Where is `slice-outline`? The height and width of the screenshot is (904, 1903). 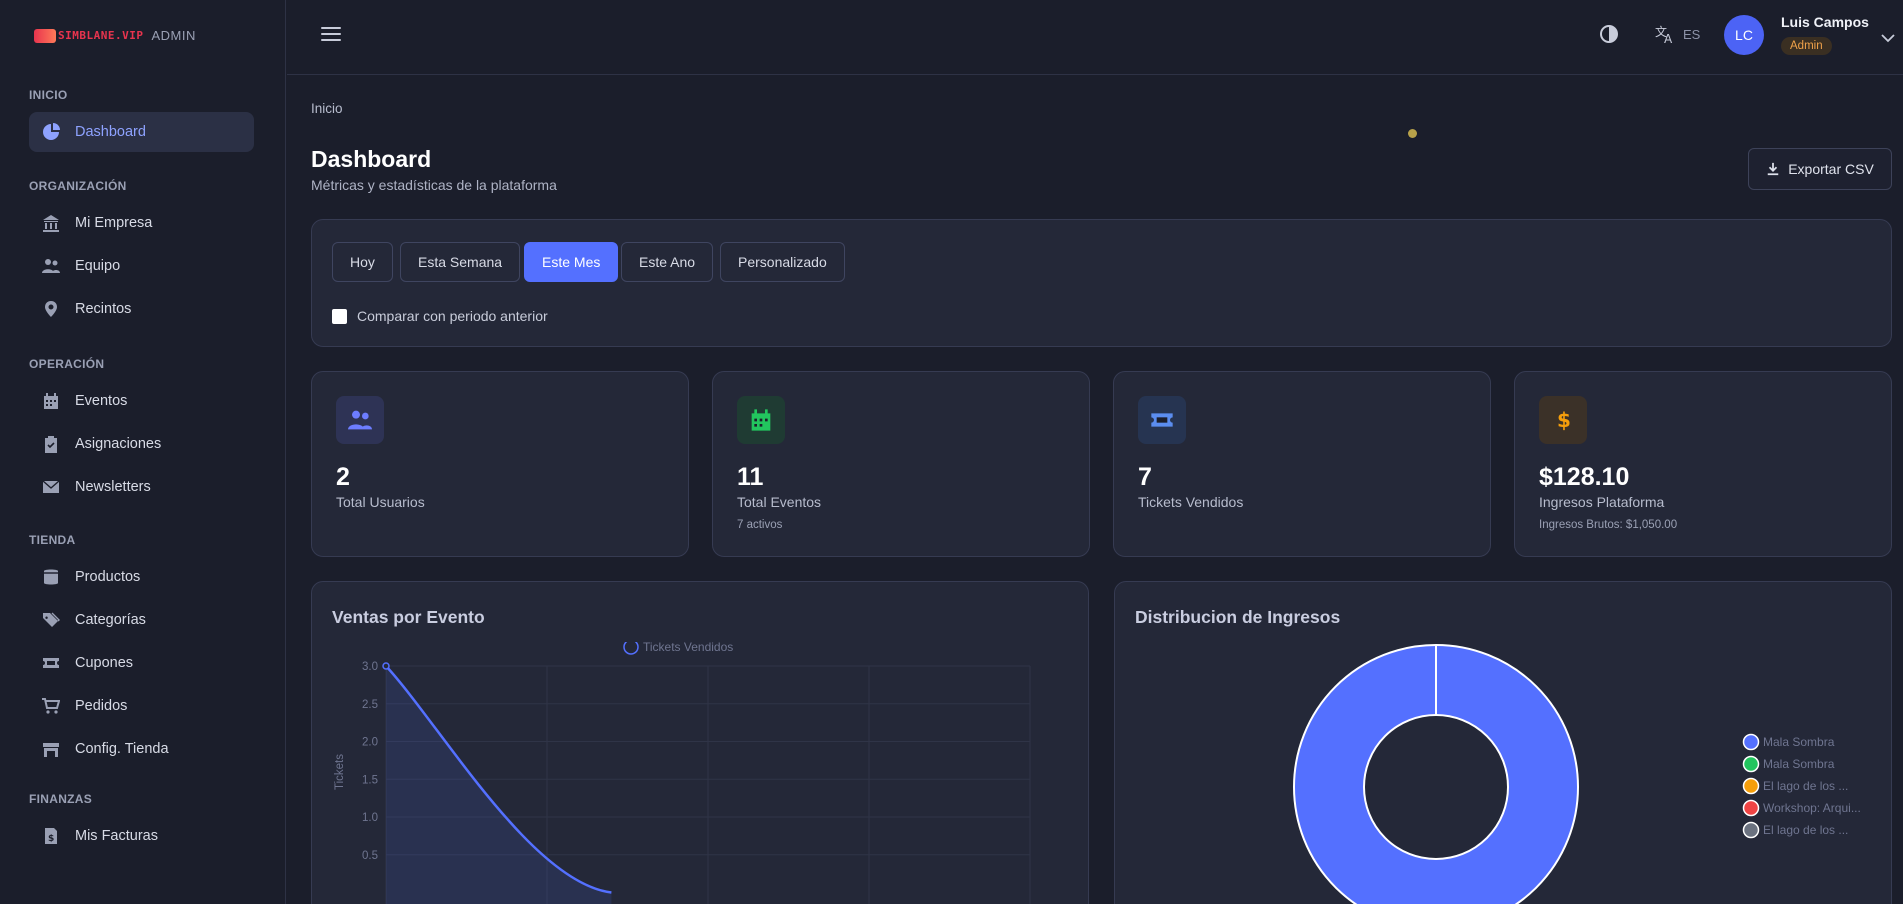 slice-outline is located at coordinates (1436, 787).